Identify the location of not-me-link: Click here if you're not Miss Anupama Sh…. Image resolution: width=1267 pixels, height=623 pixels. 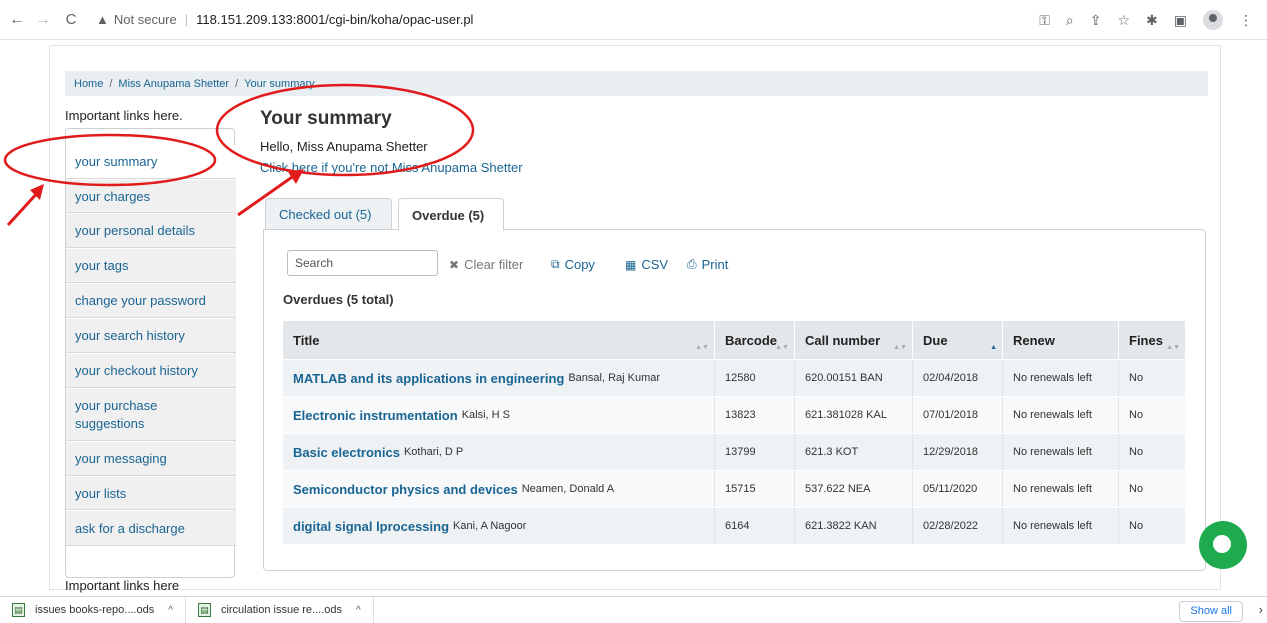
(391, 167).